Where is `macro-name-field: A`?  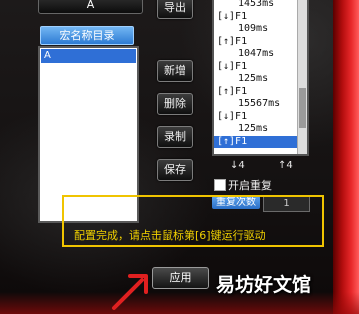 macro-name-field: A is located at coordinates (90, 7).